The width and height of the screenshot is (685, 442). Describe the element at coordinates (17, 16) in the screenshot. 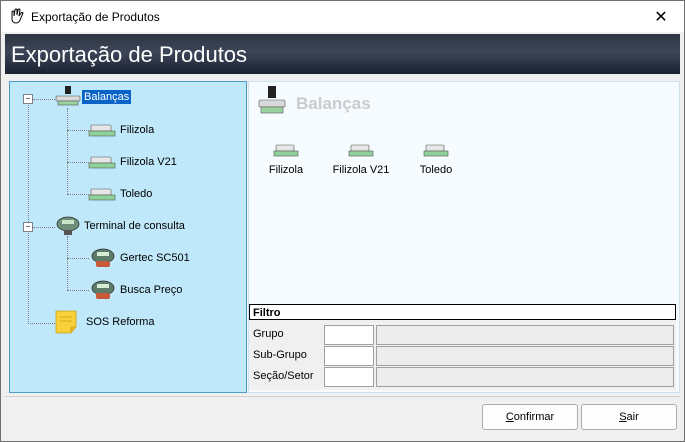

I see `hand-icon` at that location.